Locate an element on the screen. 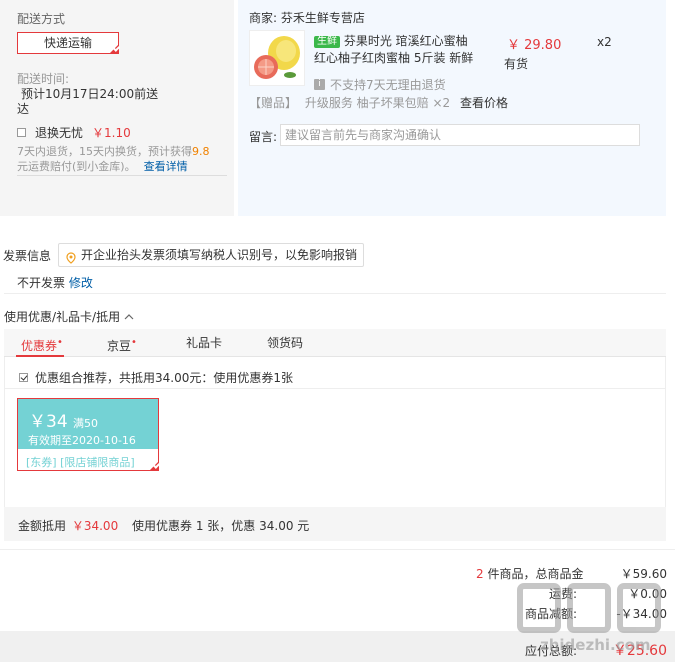 The image size is (675, 662). summary-amount: ￥34.00 is located at coordinates (95, 526).